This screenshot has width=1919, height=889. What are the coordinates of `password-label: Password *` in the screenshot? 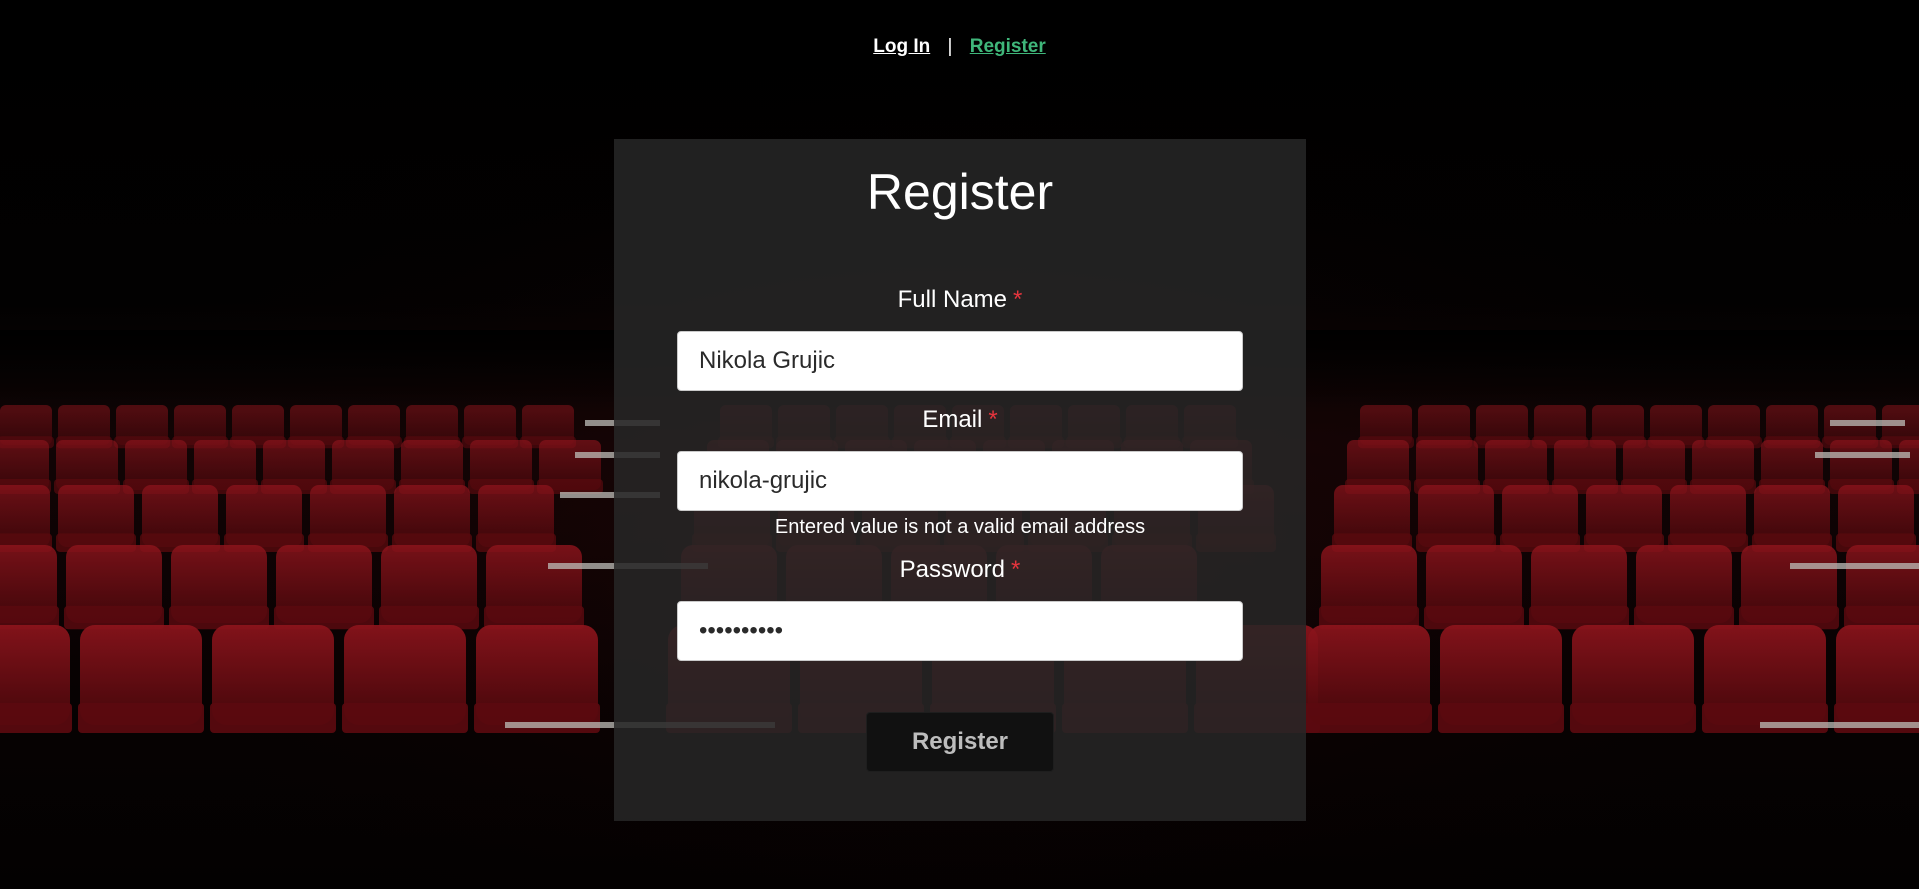 It's located at (960, 570).